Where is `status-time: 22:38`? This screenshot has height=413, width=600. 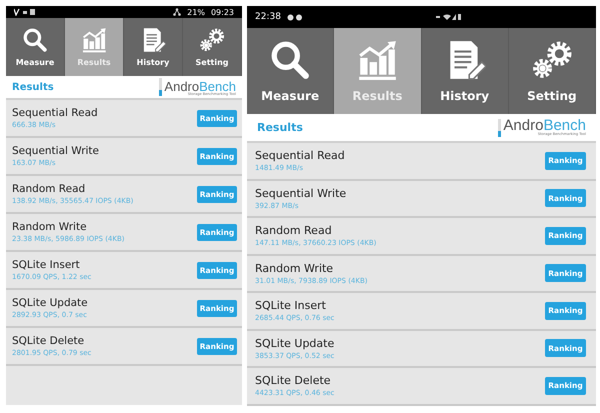
status-time: 22:38 is located at coordinates (268, 17).